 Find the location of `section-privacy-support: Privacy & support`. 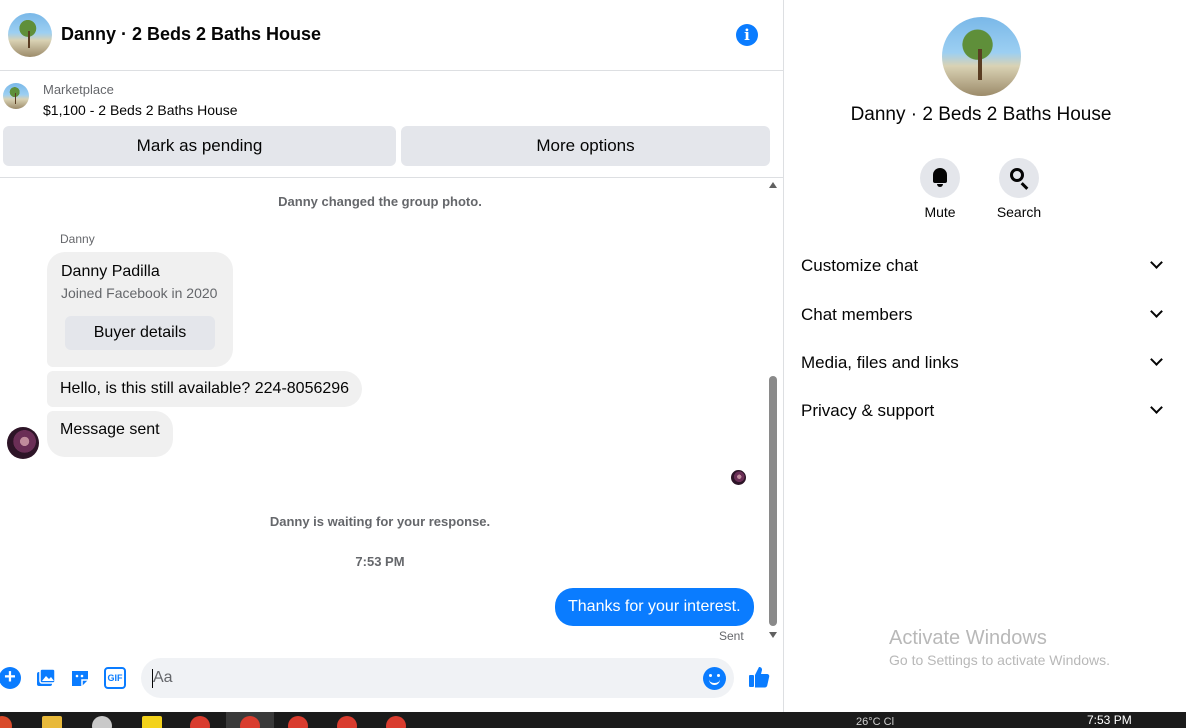

section-privacy-support: Privacy & support is located at coordinates (982, 412).